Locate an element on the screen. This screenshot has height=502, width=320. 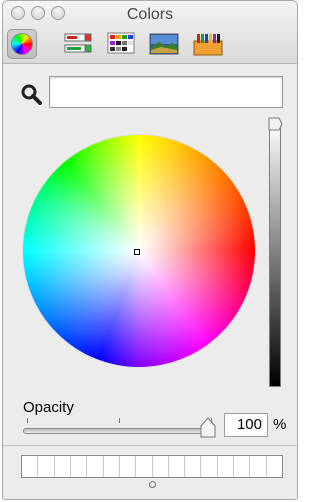
color-wheel-selection-marker is located at coordinates (137, 252).